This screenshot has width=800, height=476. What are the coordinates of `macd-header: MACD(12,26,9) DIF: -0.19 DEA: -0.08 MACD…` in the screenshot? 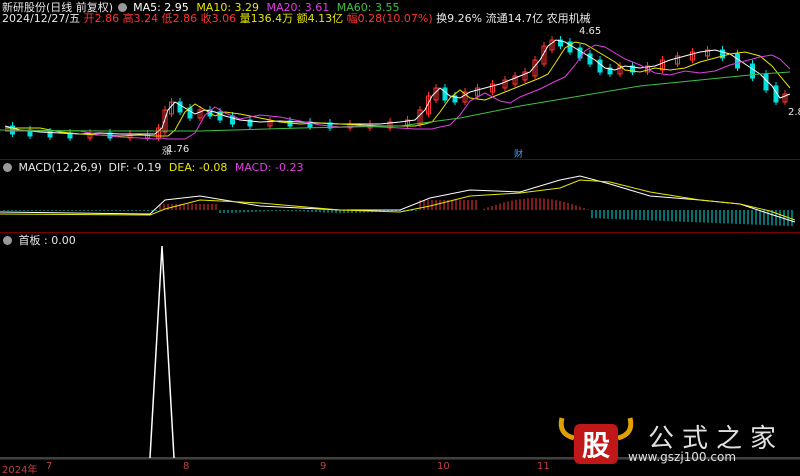 It's located at (152, 167).